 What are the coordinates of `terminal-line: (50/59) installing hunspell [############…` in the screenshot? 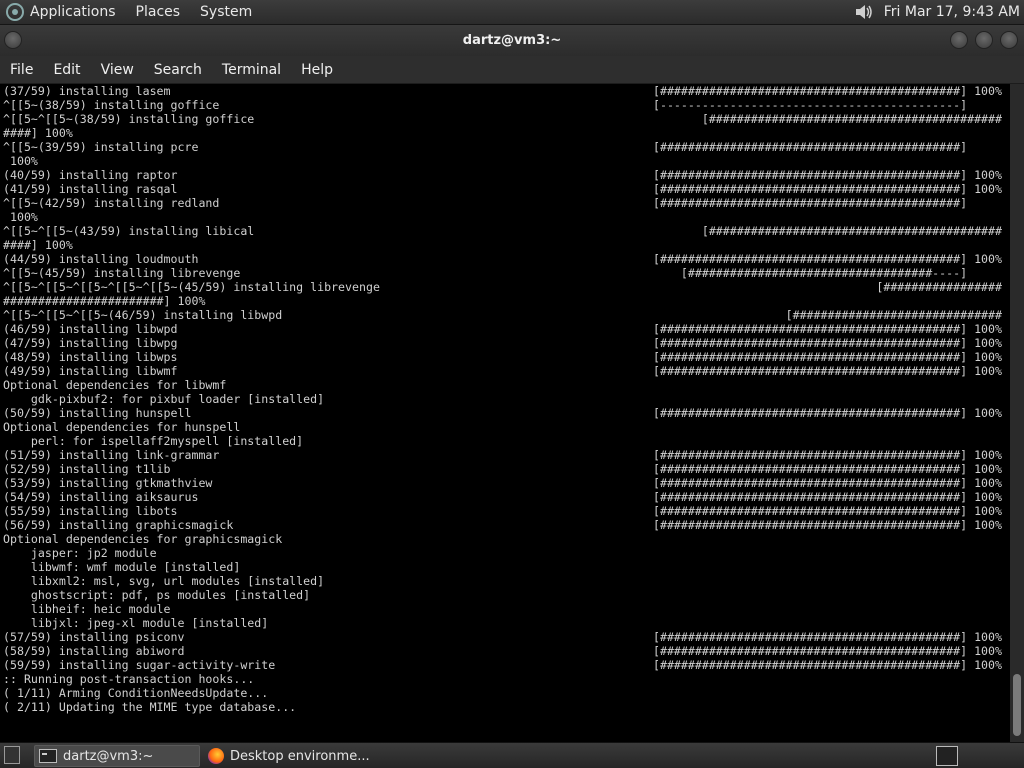 It's located at (505, 413).